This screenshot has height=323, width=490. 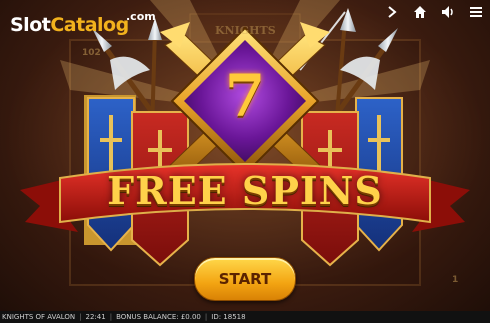 I want to click on watermark-brand: SlotCatalog, so click(x=69, y=25).